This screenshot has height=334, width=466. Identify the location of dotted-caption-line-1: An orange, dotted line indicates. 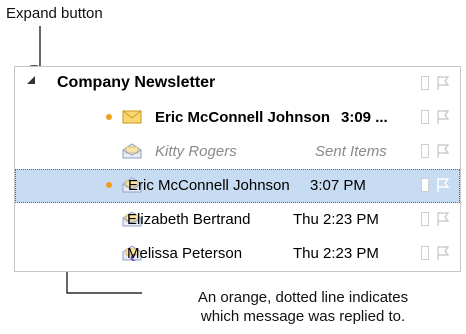
(303, 297).